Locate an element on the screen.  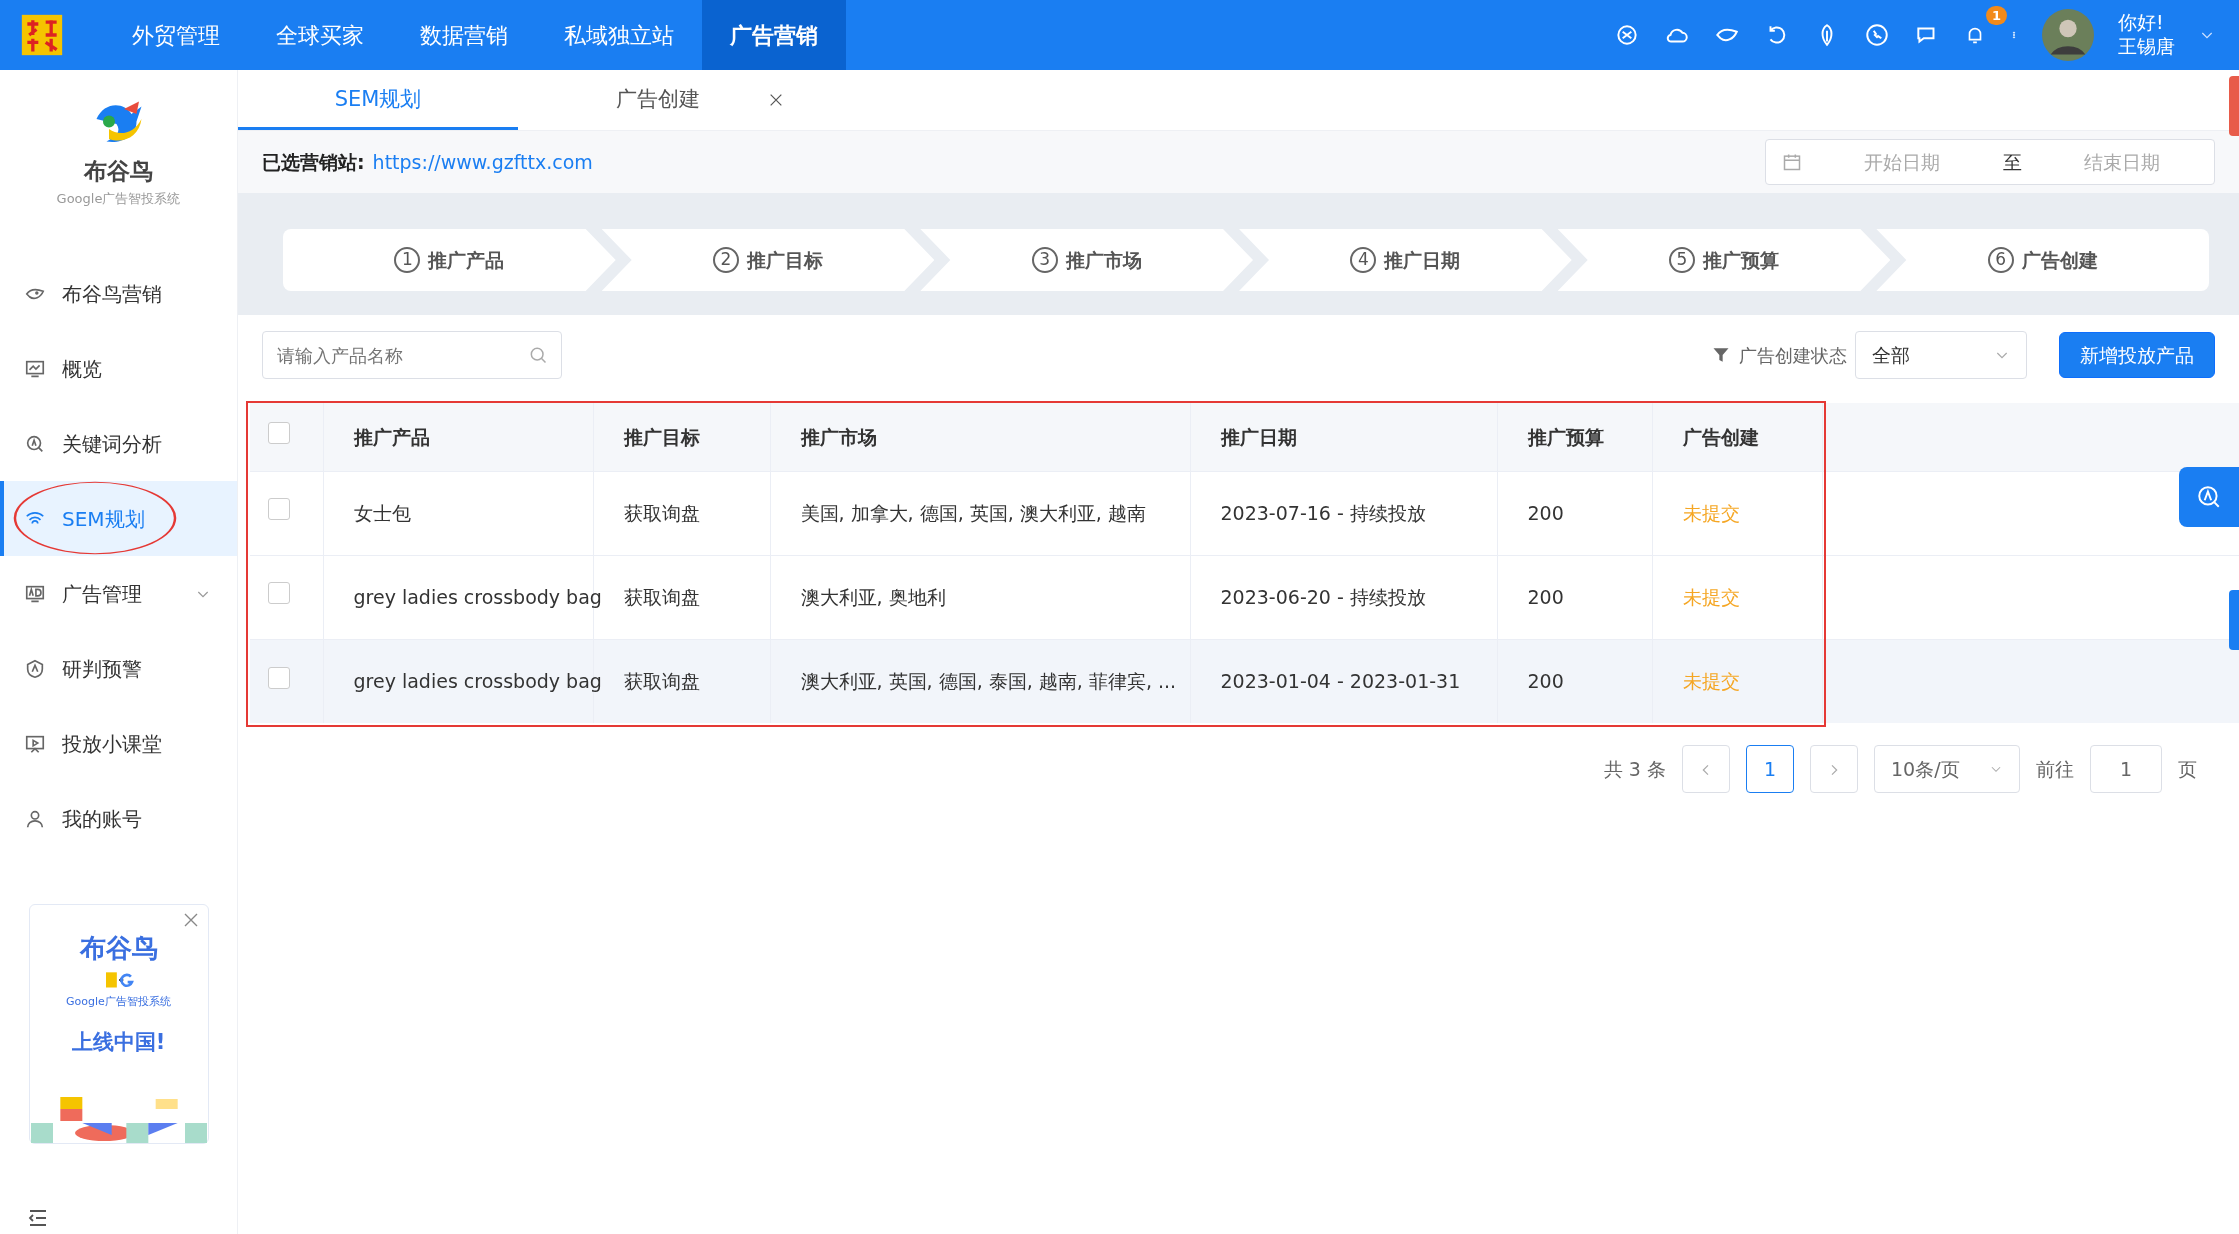
total-count: 共 3 条 is located at coordinates (1634, 769).